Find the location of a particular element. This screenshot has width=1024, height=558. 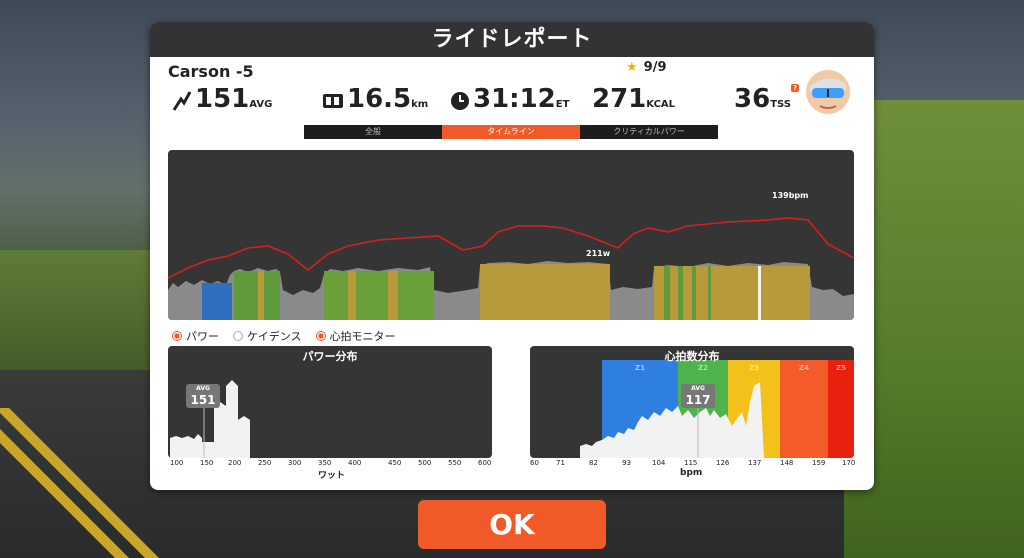

legend-heart-rate: 心拍モニター is located at coordinates (355, 336).